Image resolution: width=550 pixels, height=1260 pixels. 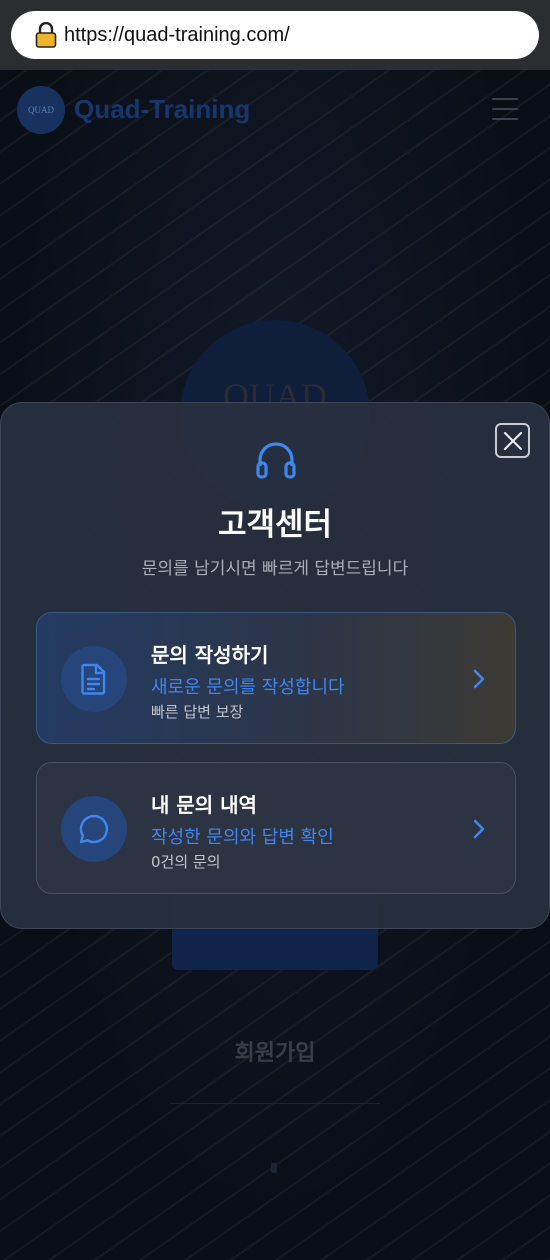 I want to click on write-inquiry-card: 문의 작성하기 새로운 문의를 작성합니다 빠른 답변 보장, so click(x=276, y=678).